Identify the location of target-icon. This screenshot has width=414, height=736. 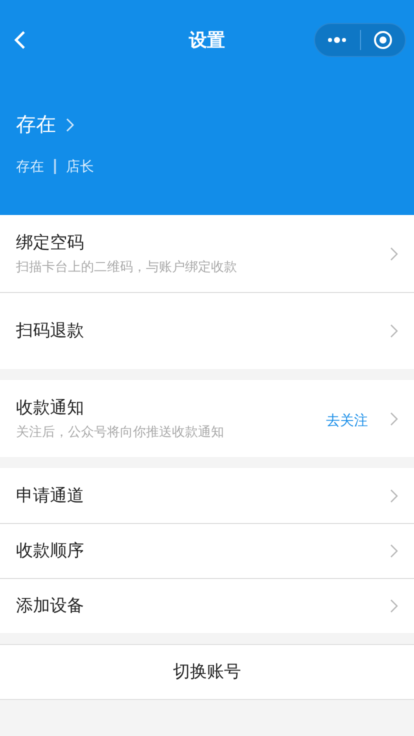
(382, 40).